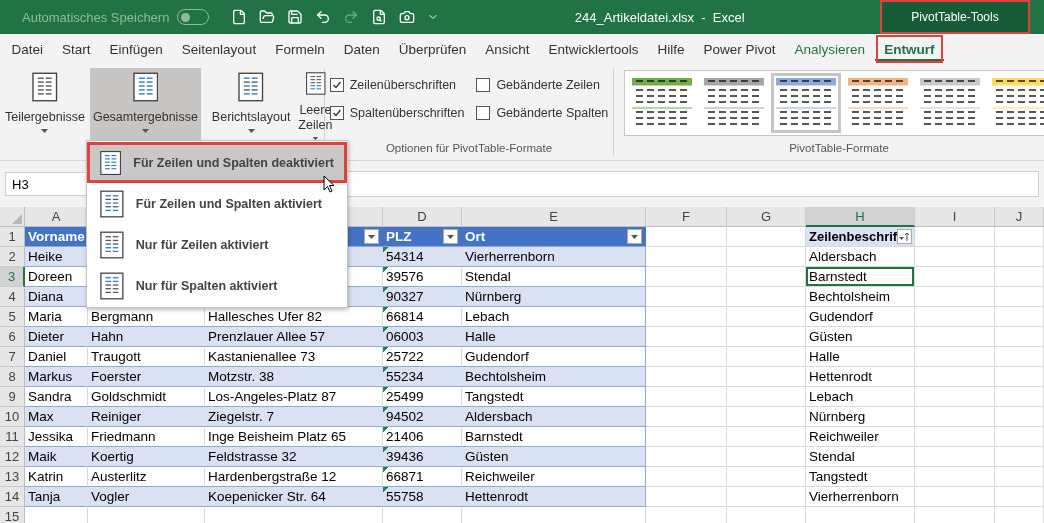 Image resolution: width=1044 pixels, height=523 pixels. Describe the element at coordinates (860, 357) in the screenshot. I see `pivot-row-label: Halle` at that location.